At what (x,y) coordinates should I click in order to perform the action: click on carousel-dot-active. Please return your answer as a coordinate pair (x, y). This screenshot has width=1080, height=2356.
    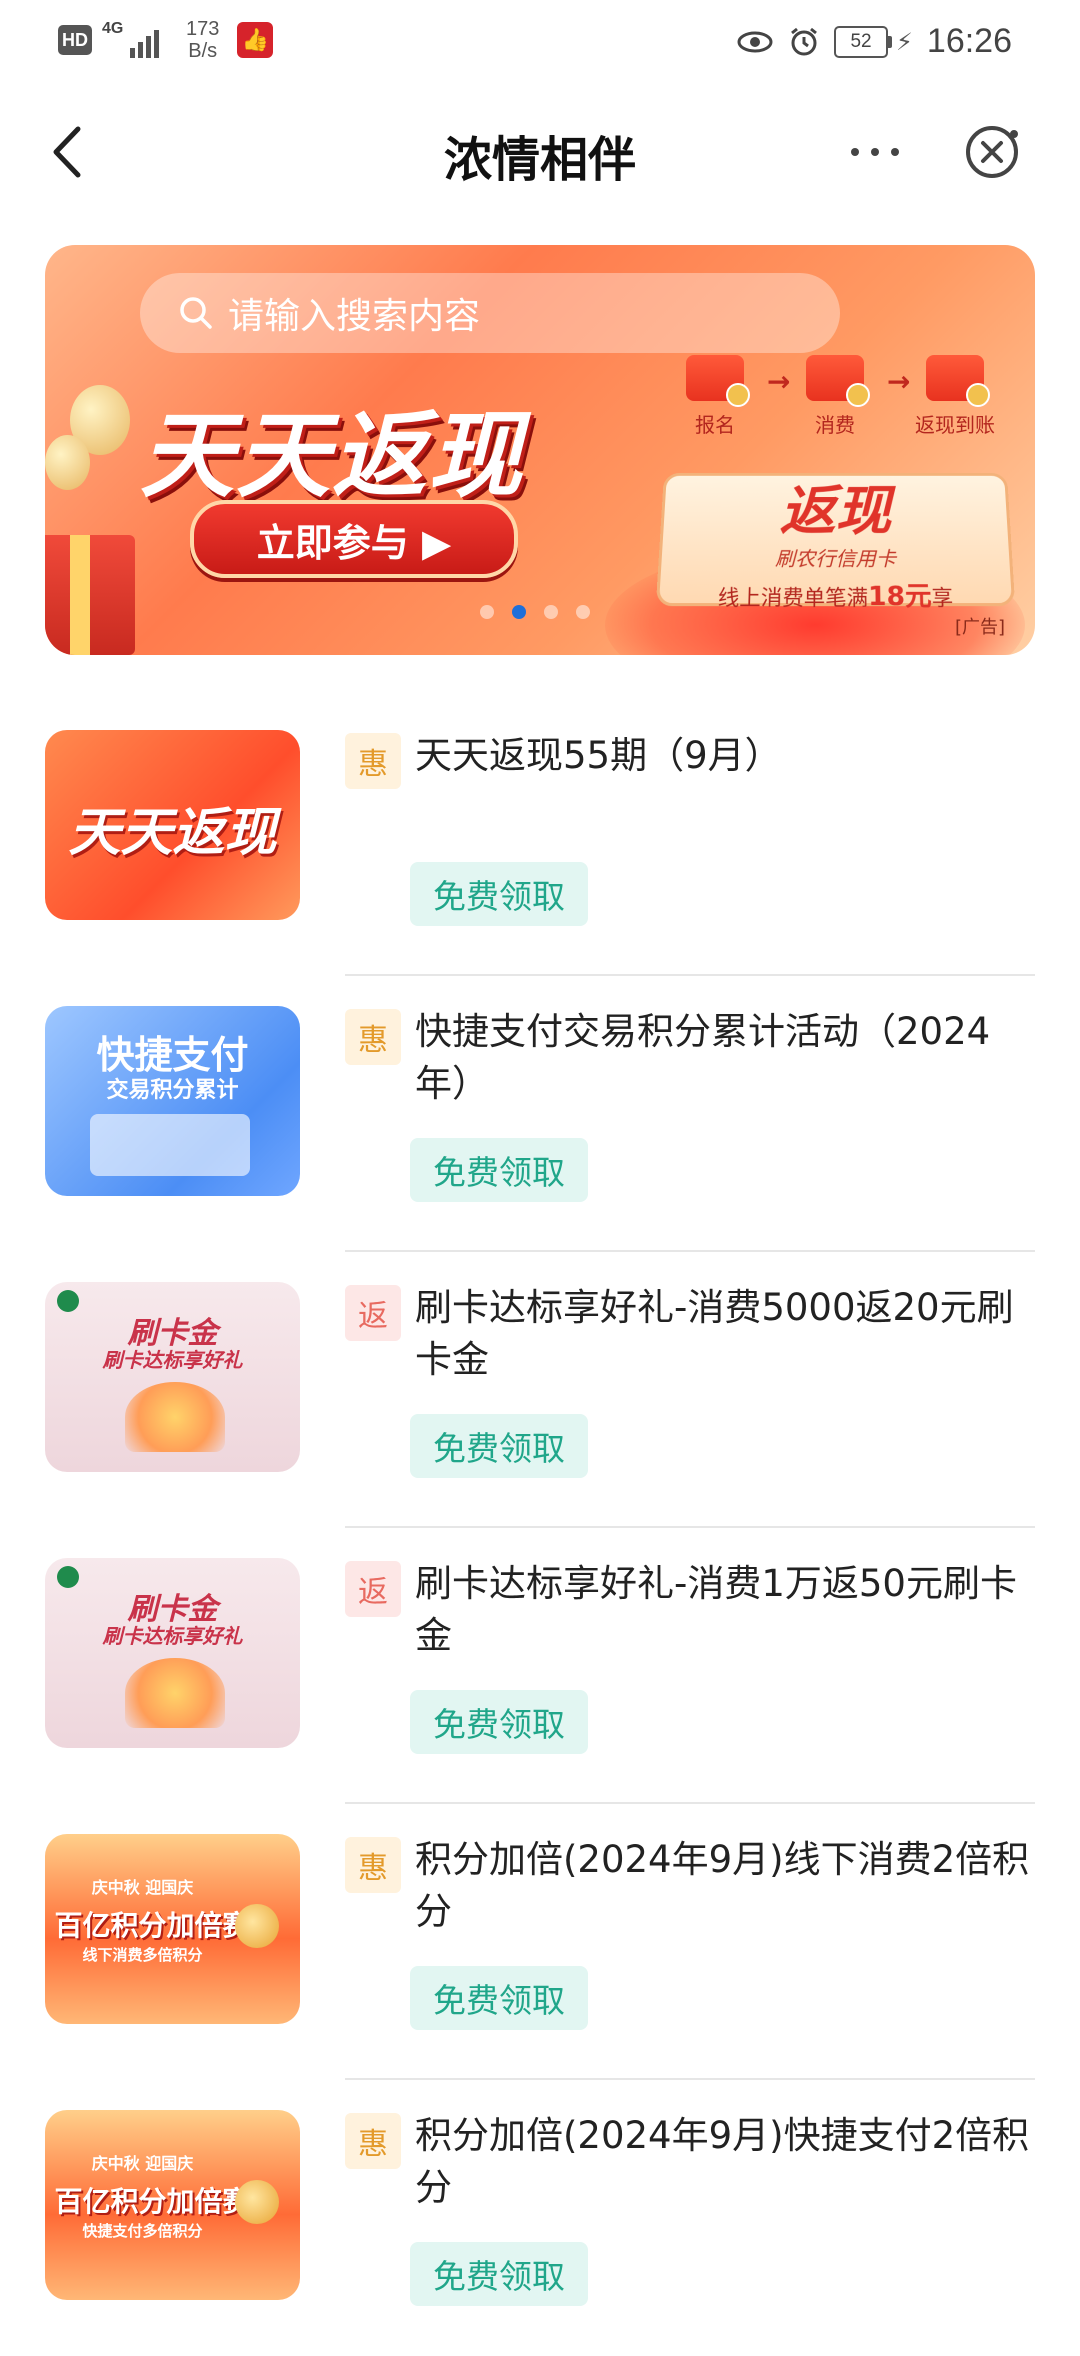
    Looking at the image, I should click on (519, 612).